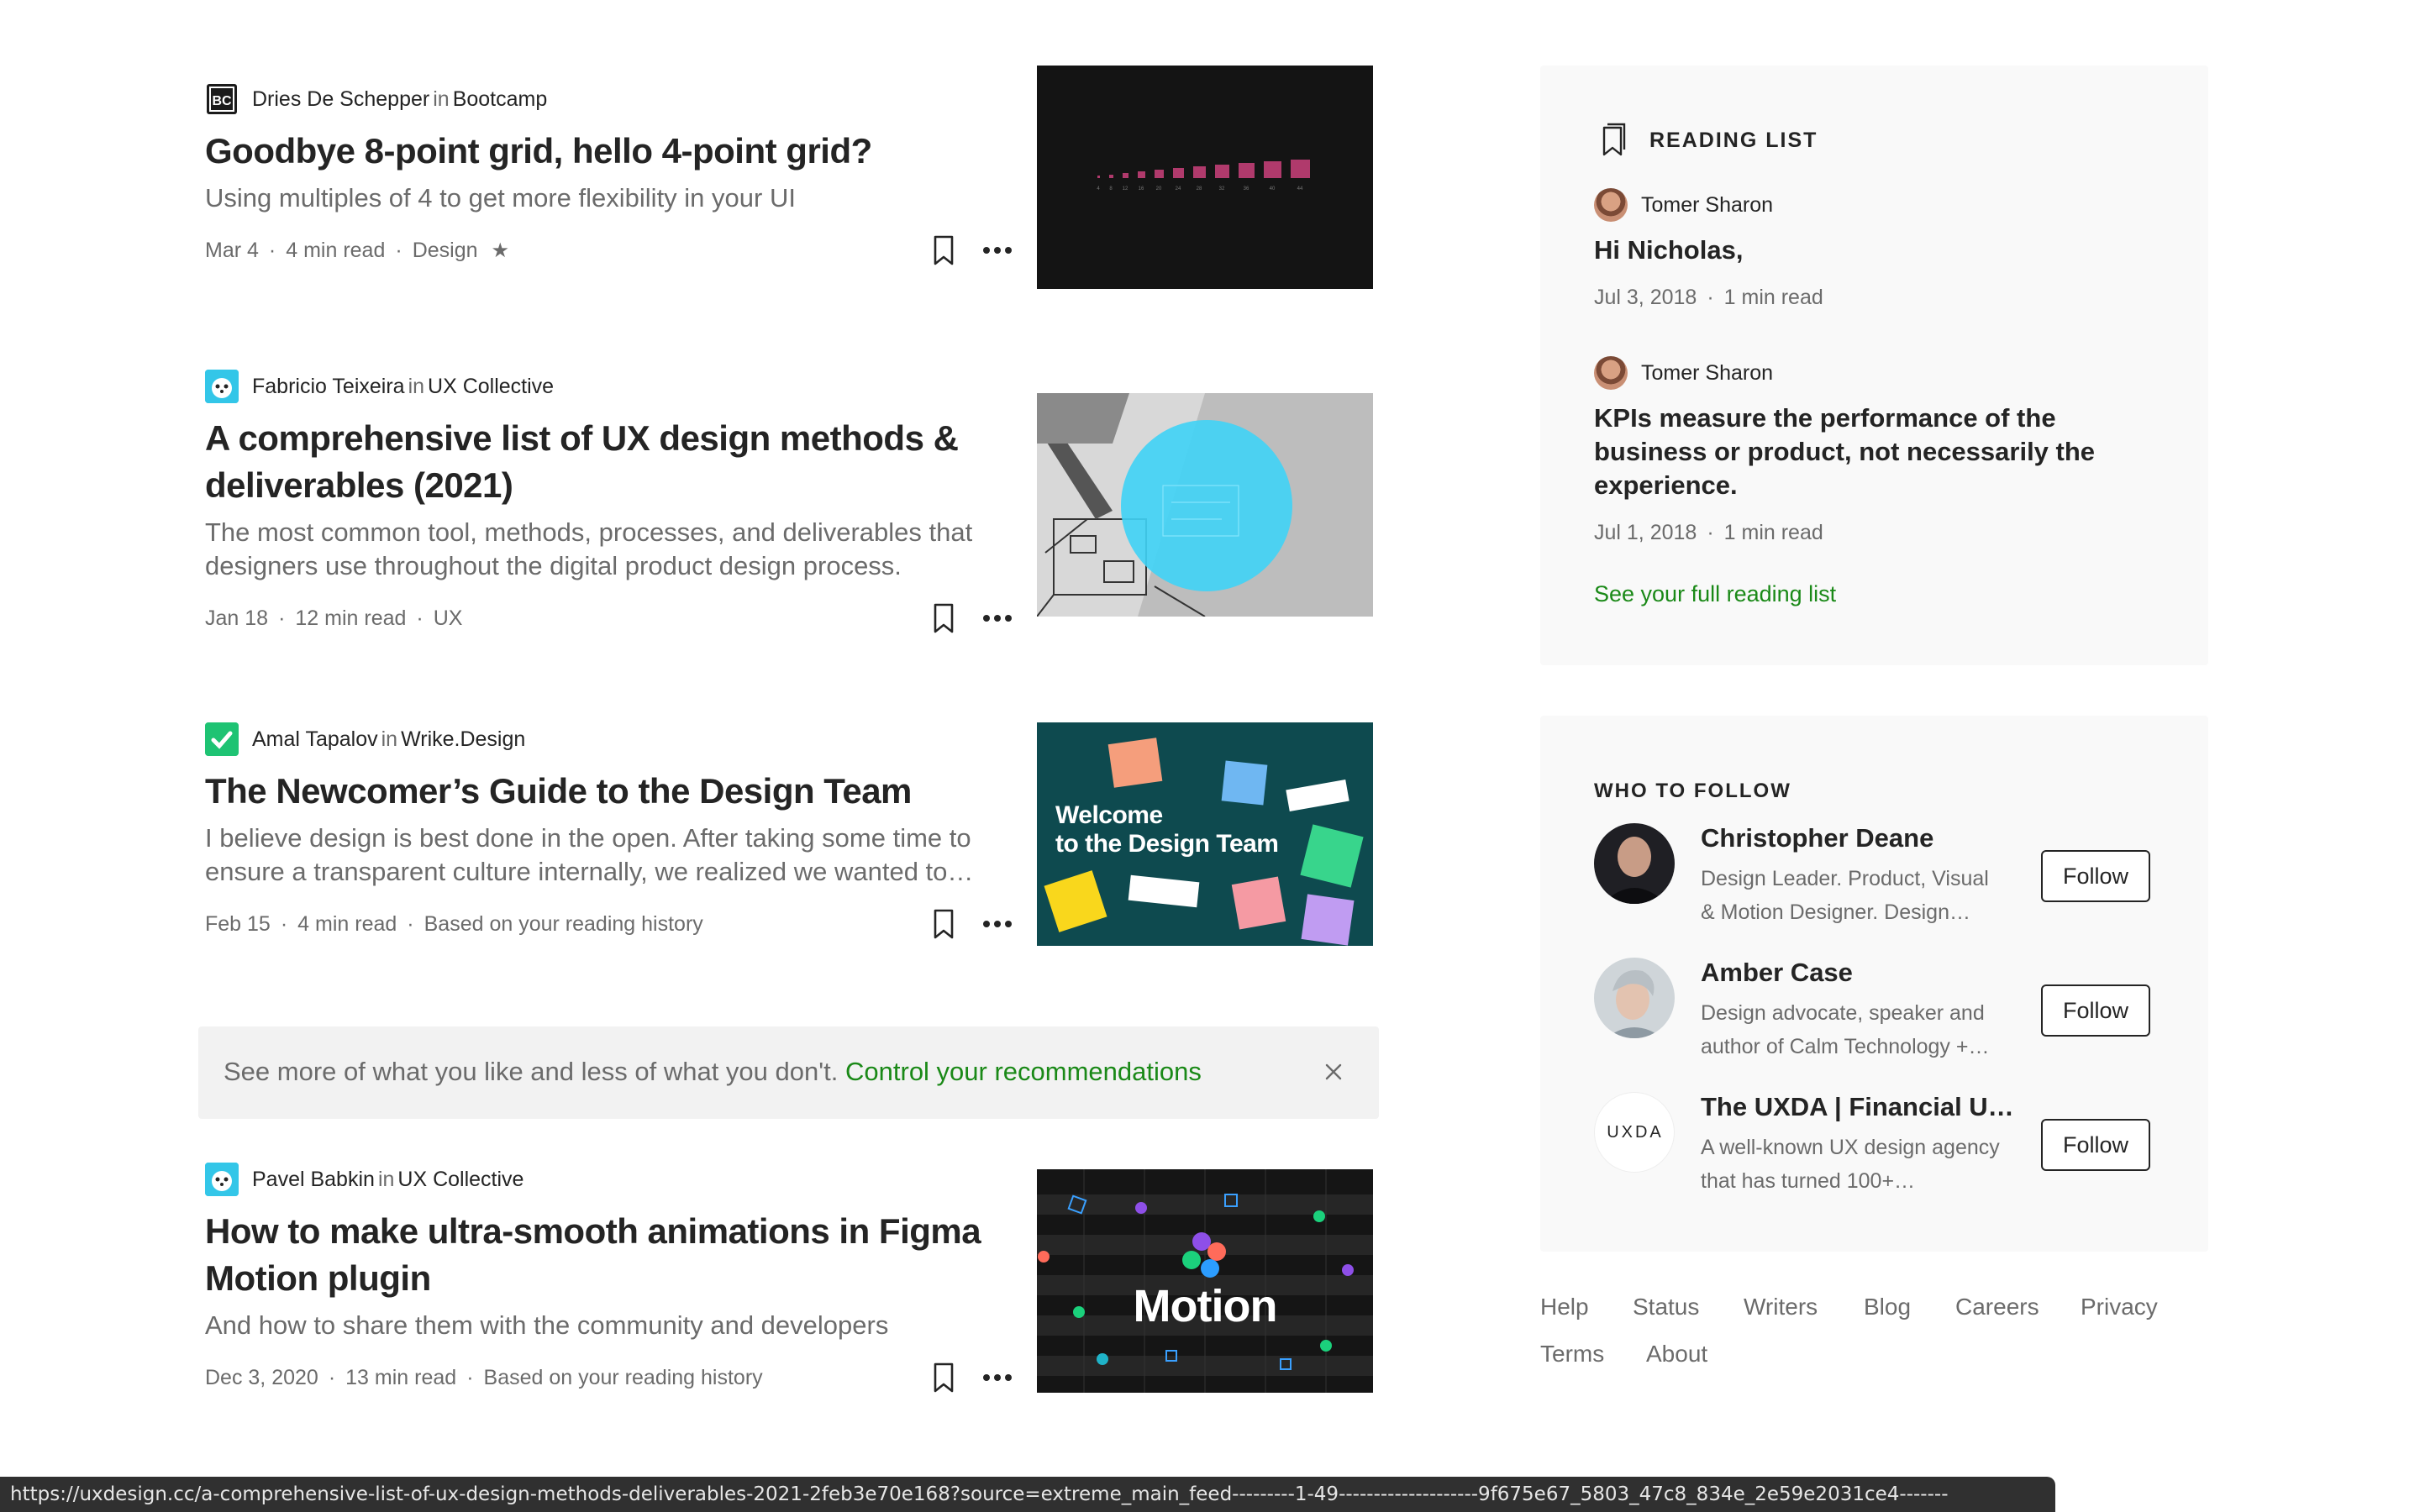 The width and height of the screenshot is (2420, 1512). What do you see at coordinates (329, 387) in the screenshot?
I see `author-name: Fabricio Teixeira` at bounding box center [329, 387].